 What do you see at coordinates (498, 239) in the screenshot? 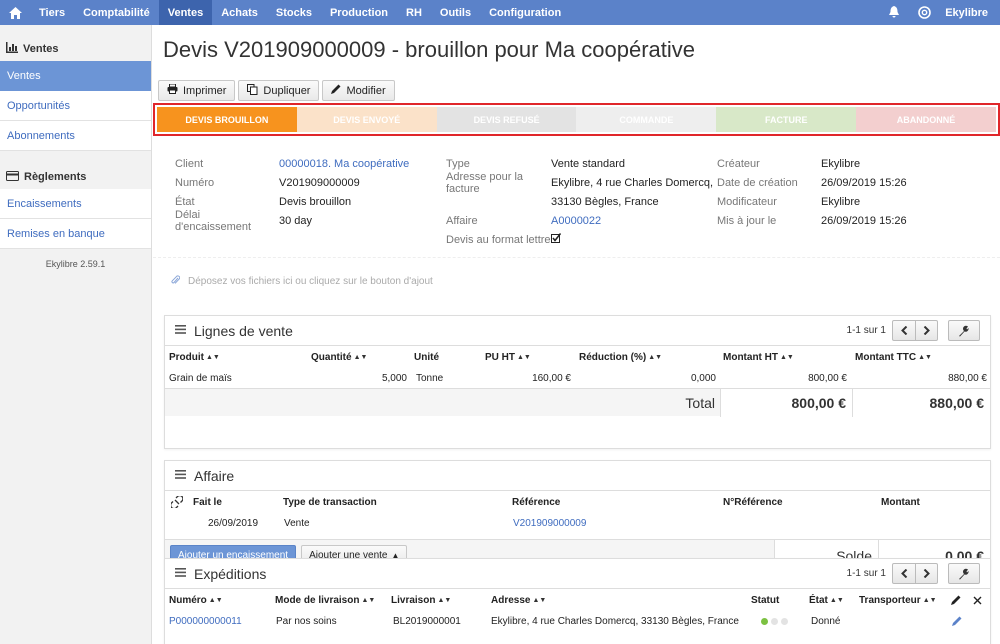
I see `format-lettre-label: Devis au format lettre` at bounding box center [498, 239].